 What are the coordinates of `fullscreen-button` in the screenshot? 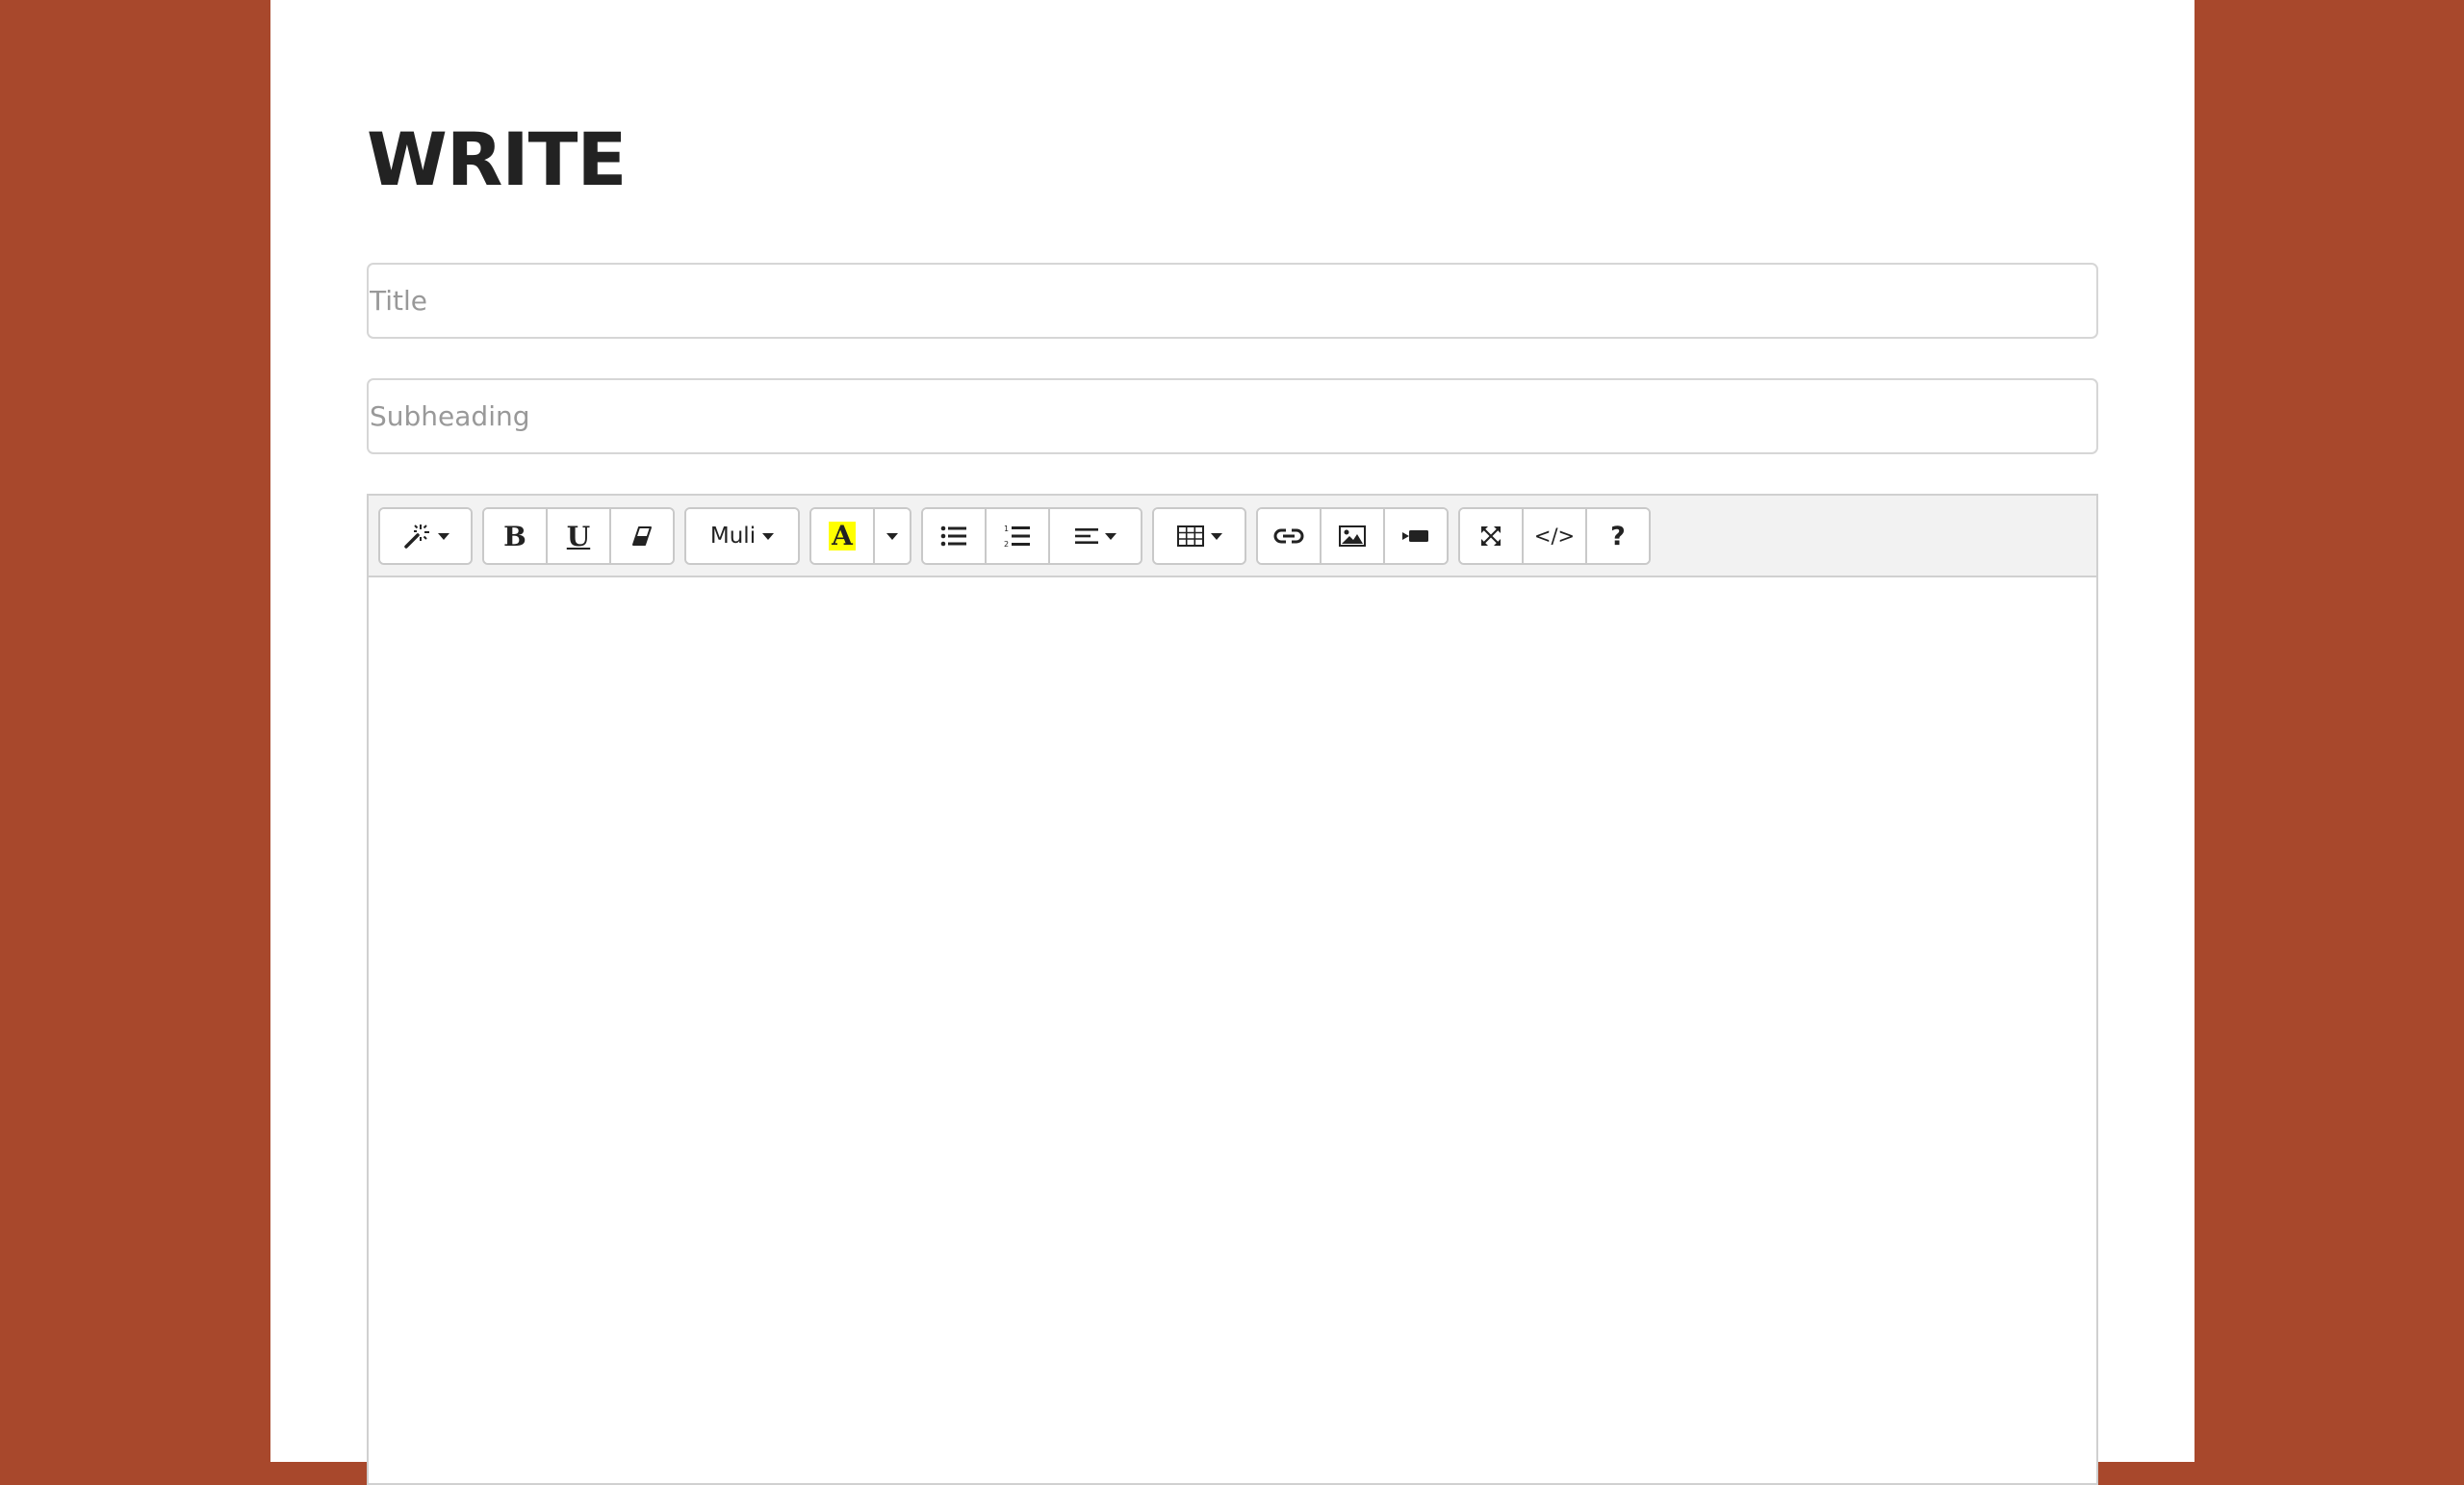 It's located at (1492, 536).